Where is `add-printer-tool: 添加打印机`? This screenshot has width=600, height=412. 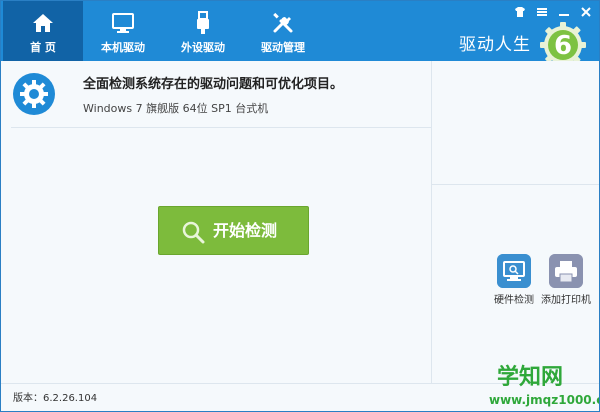 add-printer-tool: 添加打印机 is located at coordinates (566, 280).